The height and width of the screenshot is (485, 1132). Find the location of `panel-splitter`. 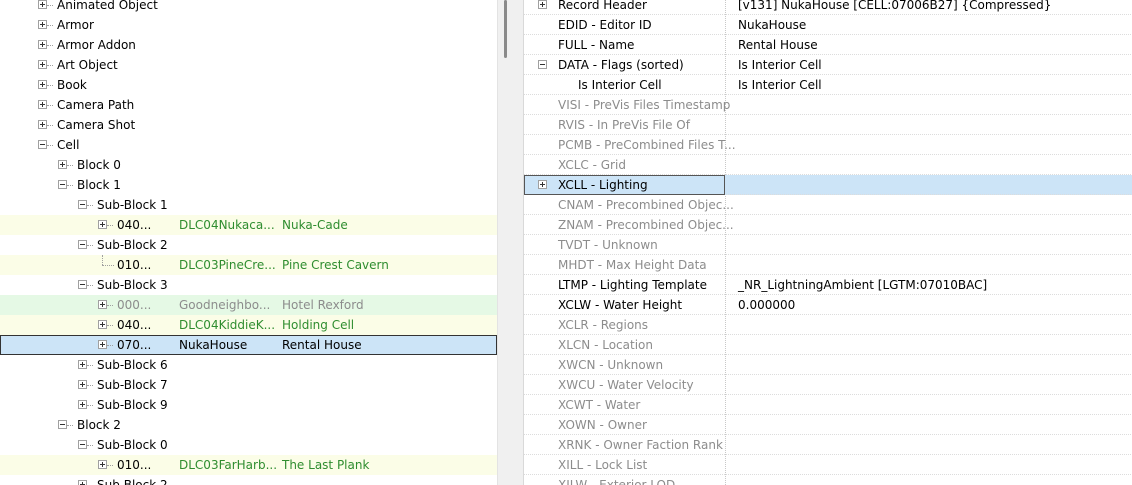

panel-splitter is located at coordinates (518, 242).